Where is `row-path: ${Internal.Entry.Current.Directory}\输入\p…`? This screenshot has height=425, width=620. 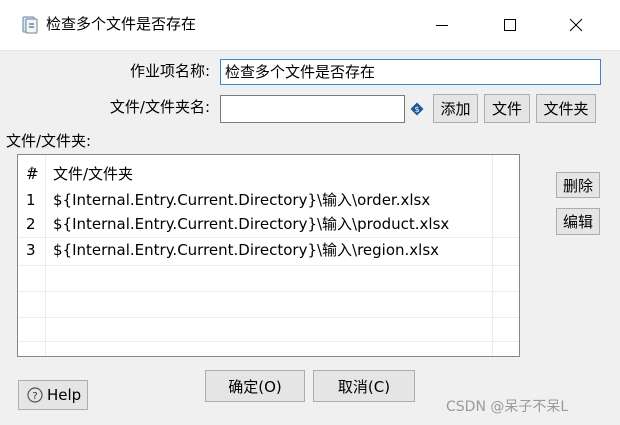
row-path: ${Internal.Entry.Current.Directory}\输入\p… is located at coordinates (251, 224).